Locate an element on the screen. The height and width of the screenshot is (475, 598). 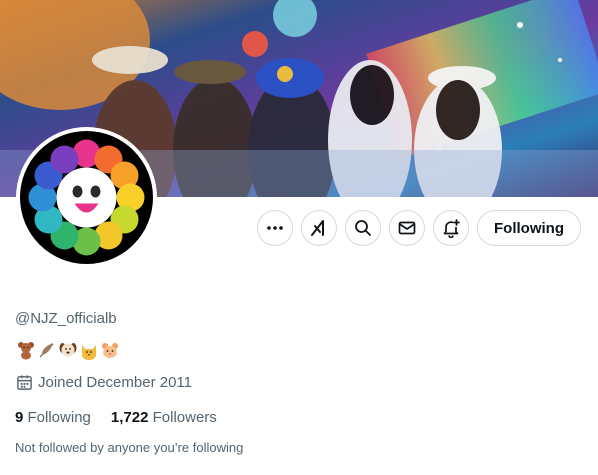
hamster-emoji-icon is located at coordinates (110, 350).